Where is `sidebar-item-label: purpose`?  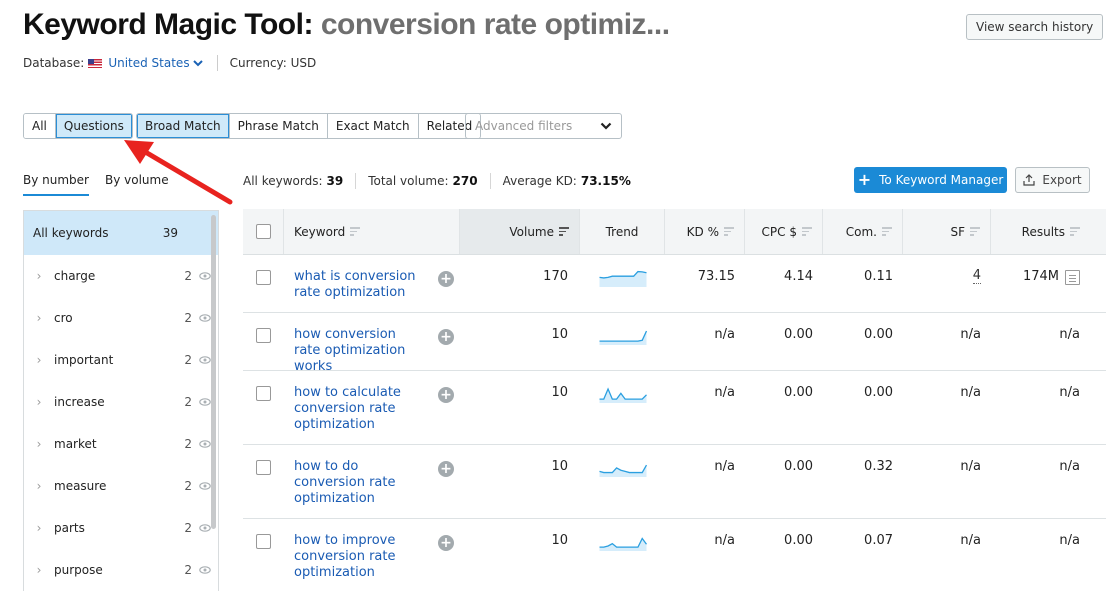
sidebar-item-label: purpose is located at coordinates (78, 570).